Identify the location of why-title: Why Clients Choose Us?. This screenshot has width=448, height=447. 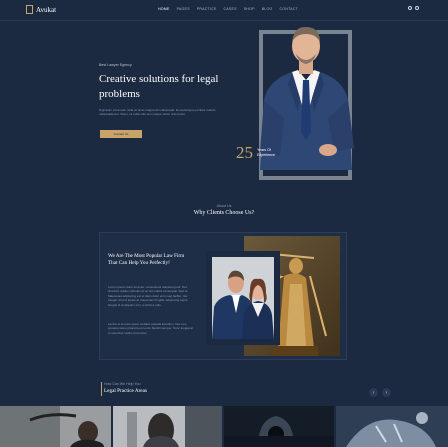
(224, 213).